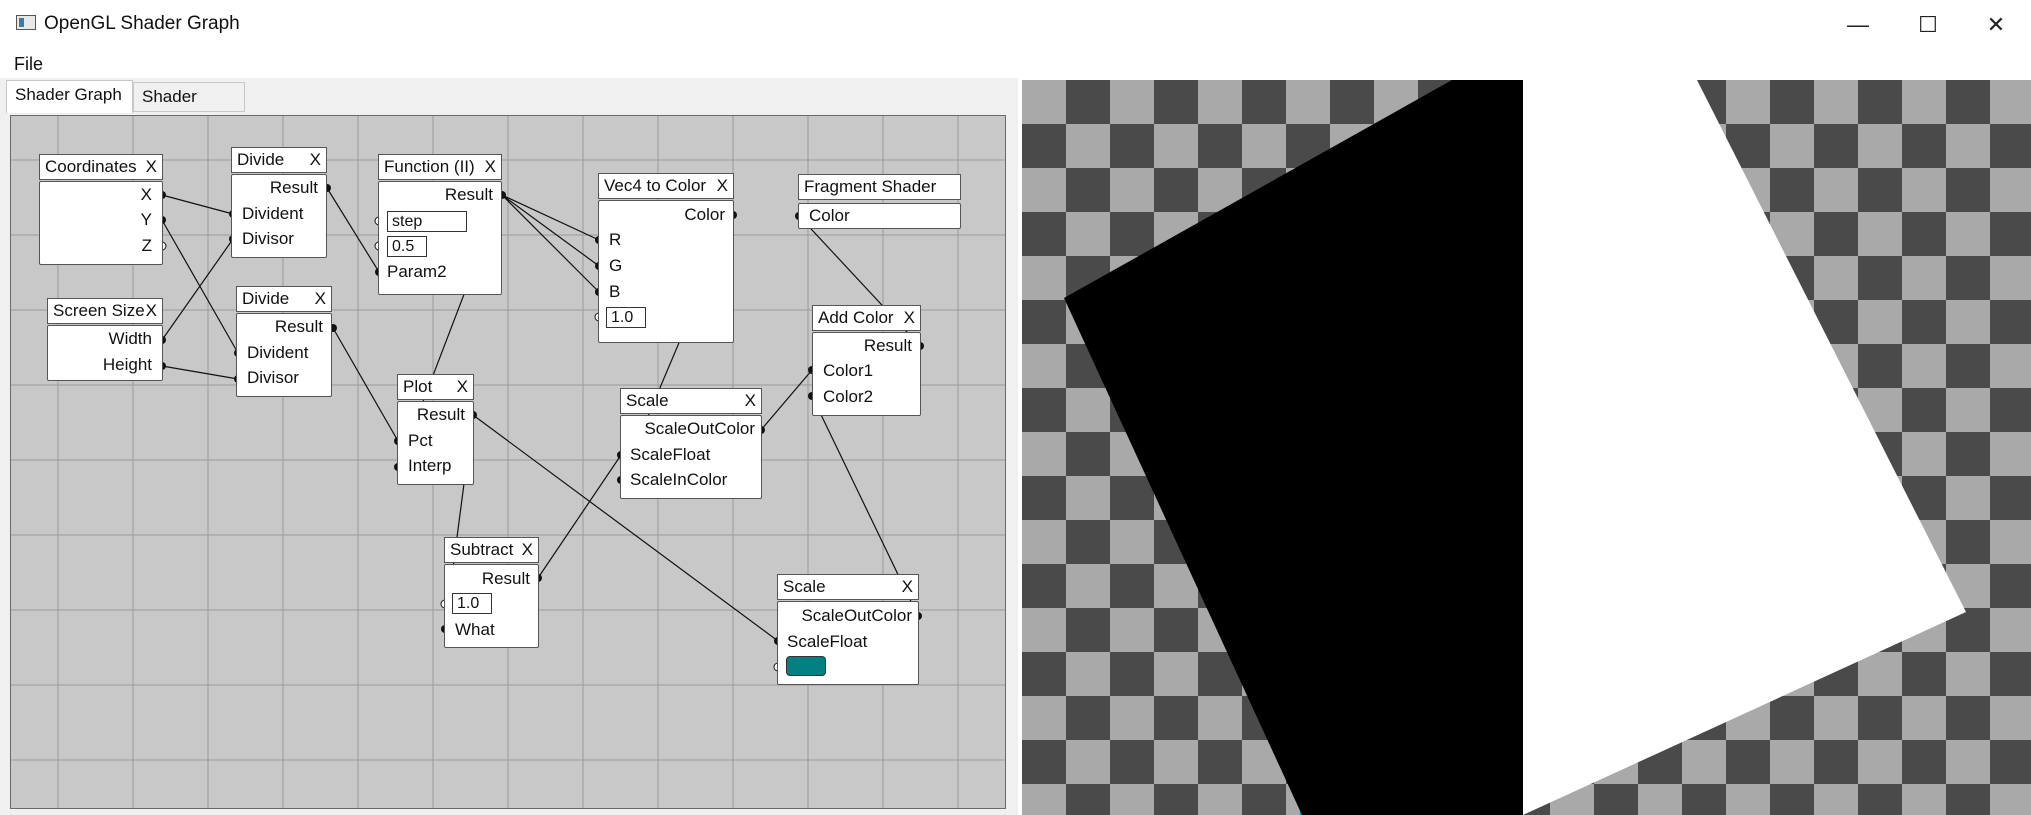  Describe the element at coordinates (146, 245) in the screenshot. I see `port-z: Z` at that location.